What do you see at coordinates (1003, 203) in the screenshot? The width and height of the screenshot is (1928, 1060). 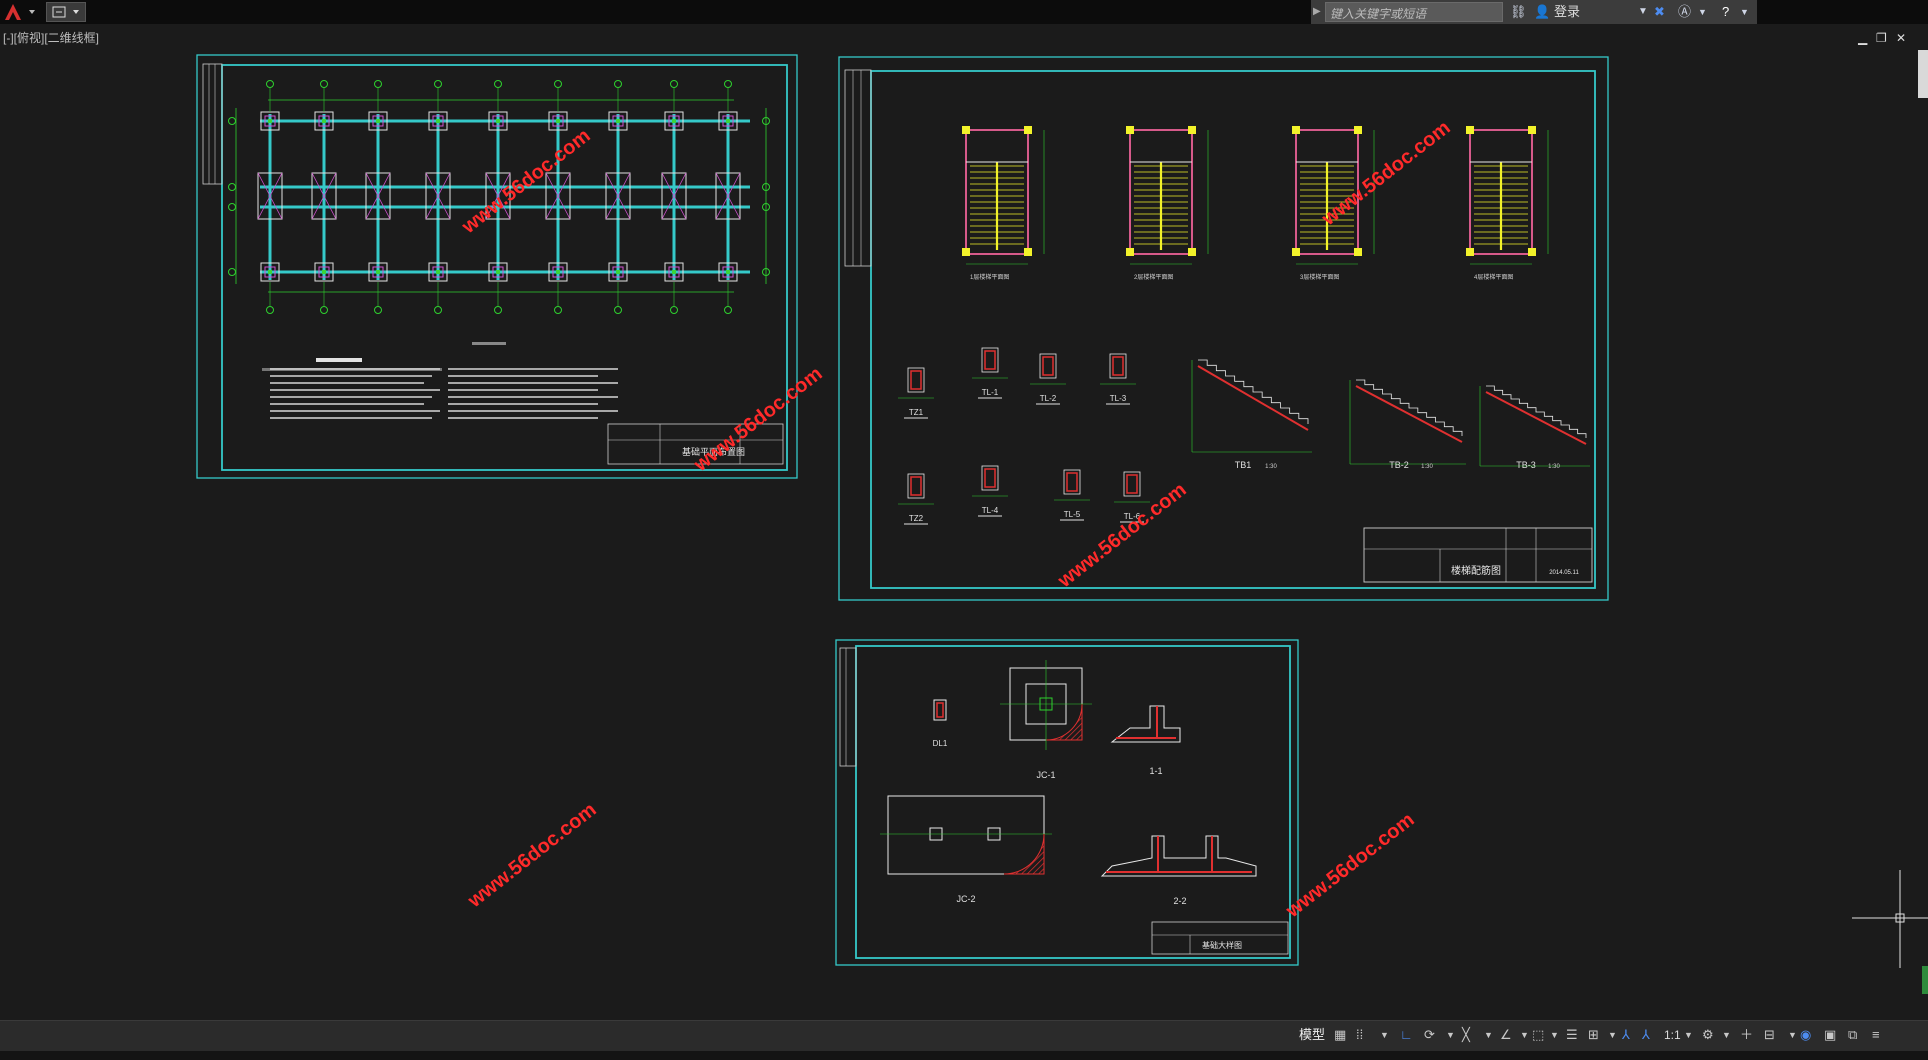 I see `stair-plan: 1层楼梯平面图` at bounding box center [1003, 203].